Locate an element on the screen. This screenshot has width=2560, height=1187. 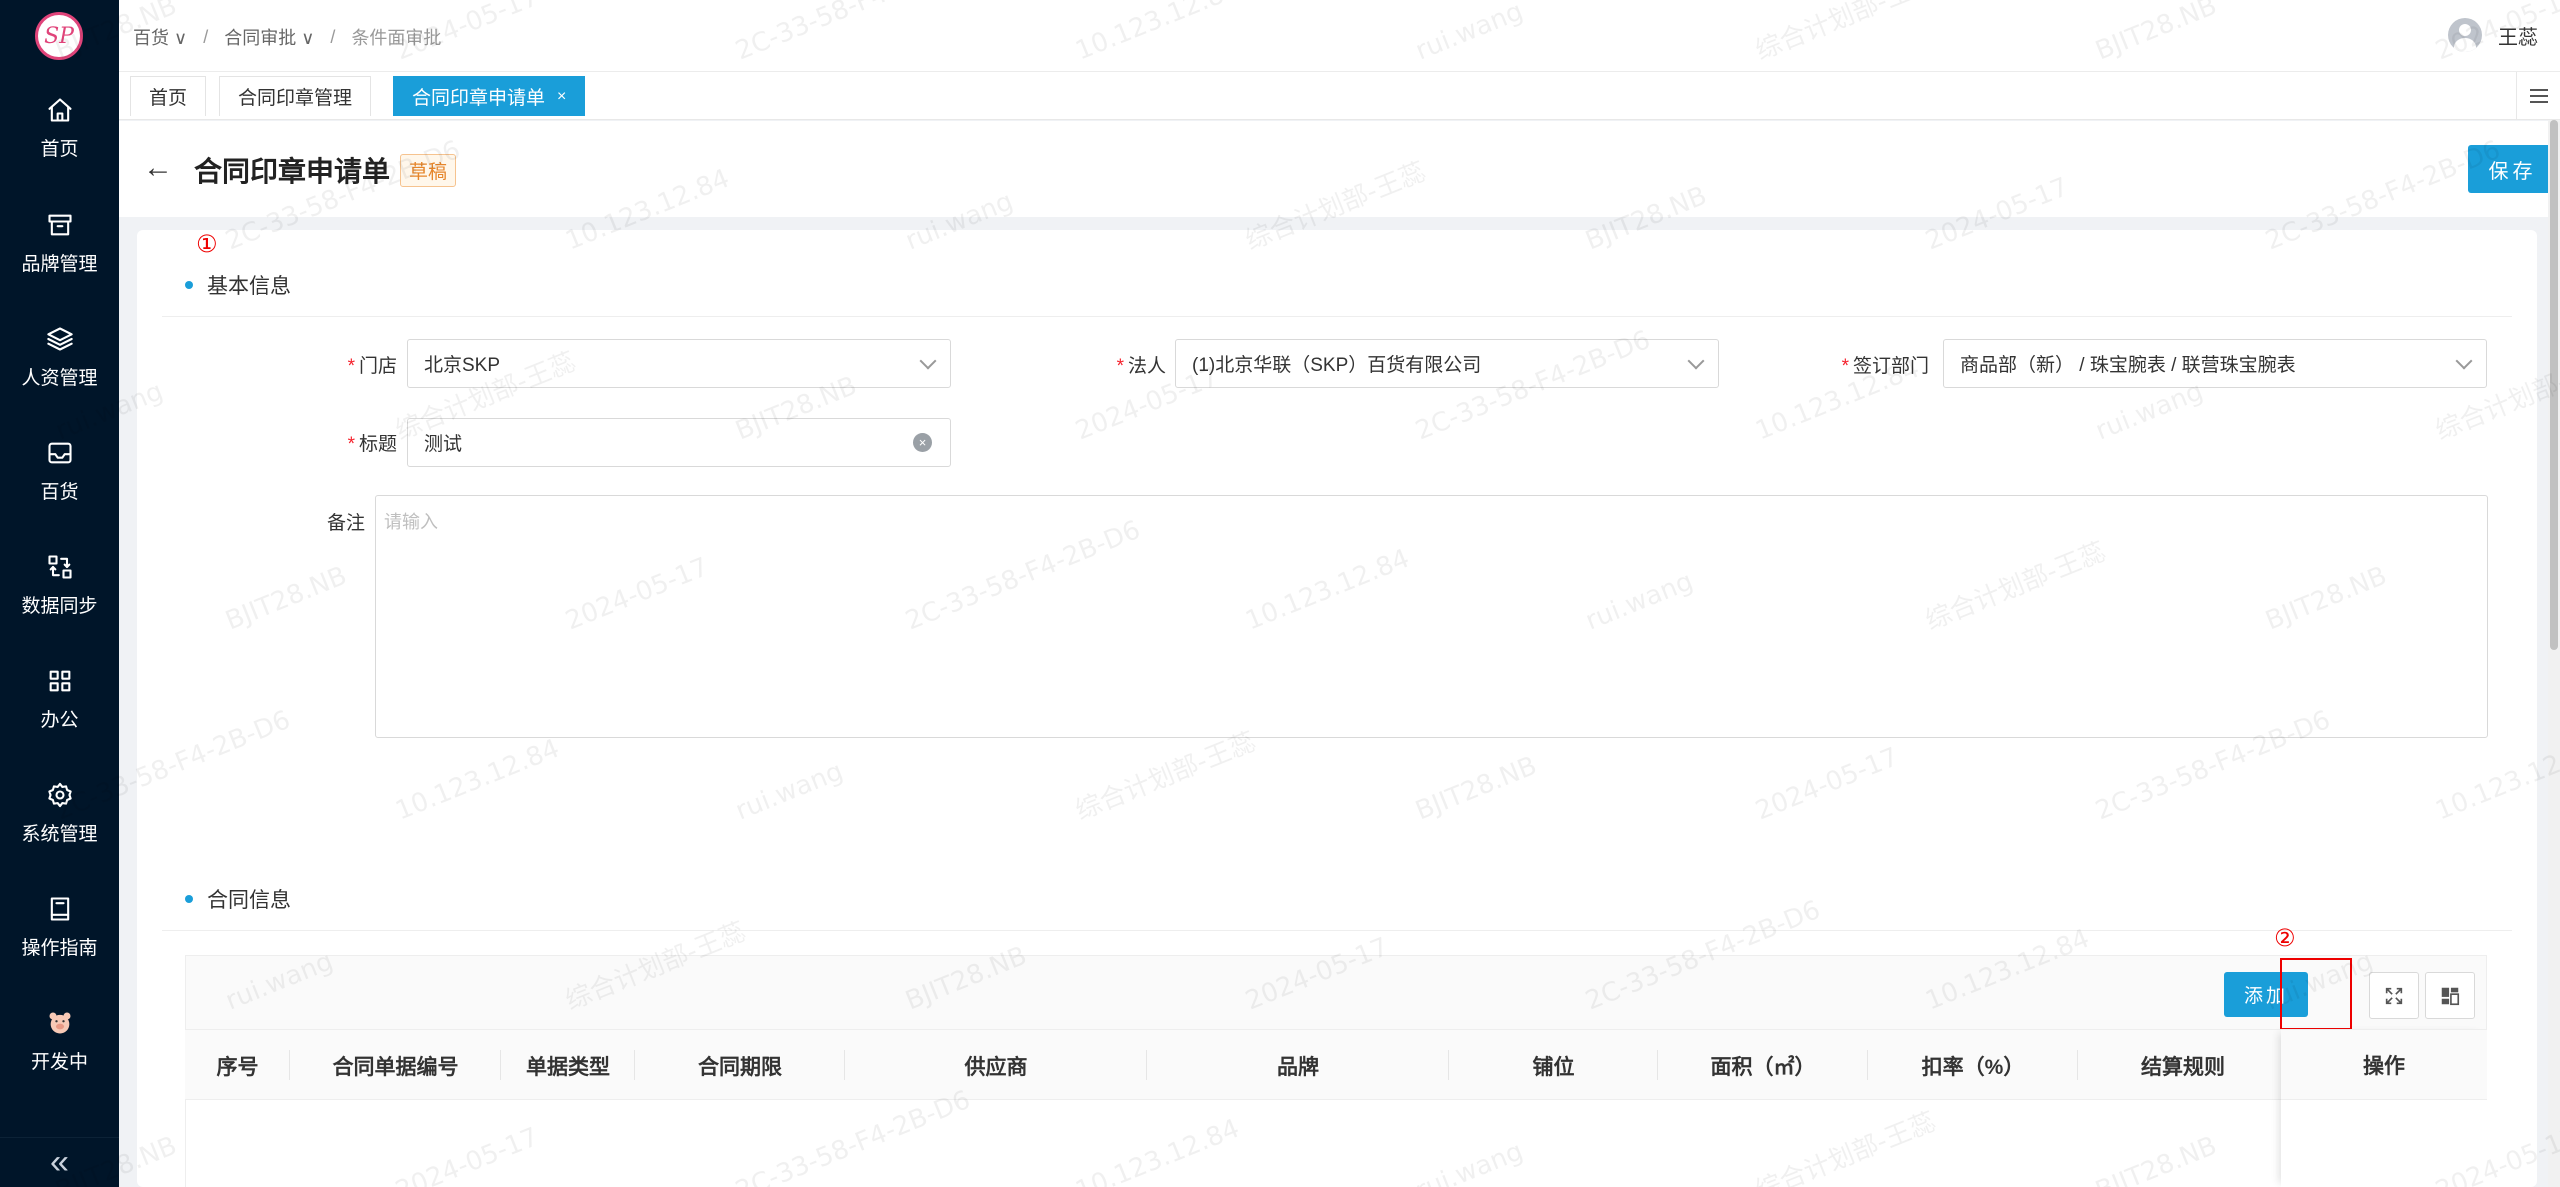
section-contract-info: 合同信息 is located at coordinates (238, 899).